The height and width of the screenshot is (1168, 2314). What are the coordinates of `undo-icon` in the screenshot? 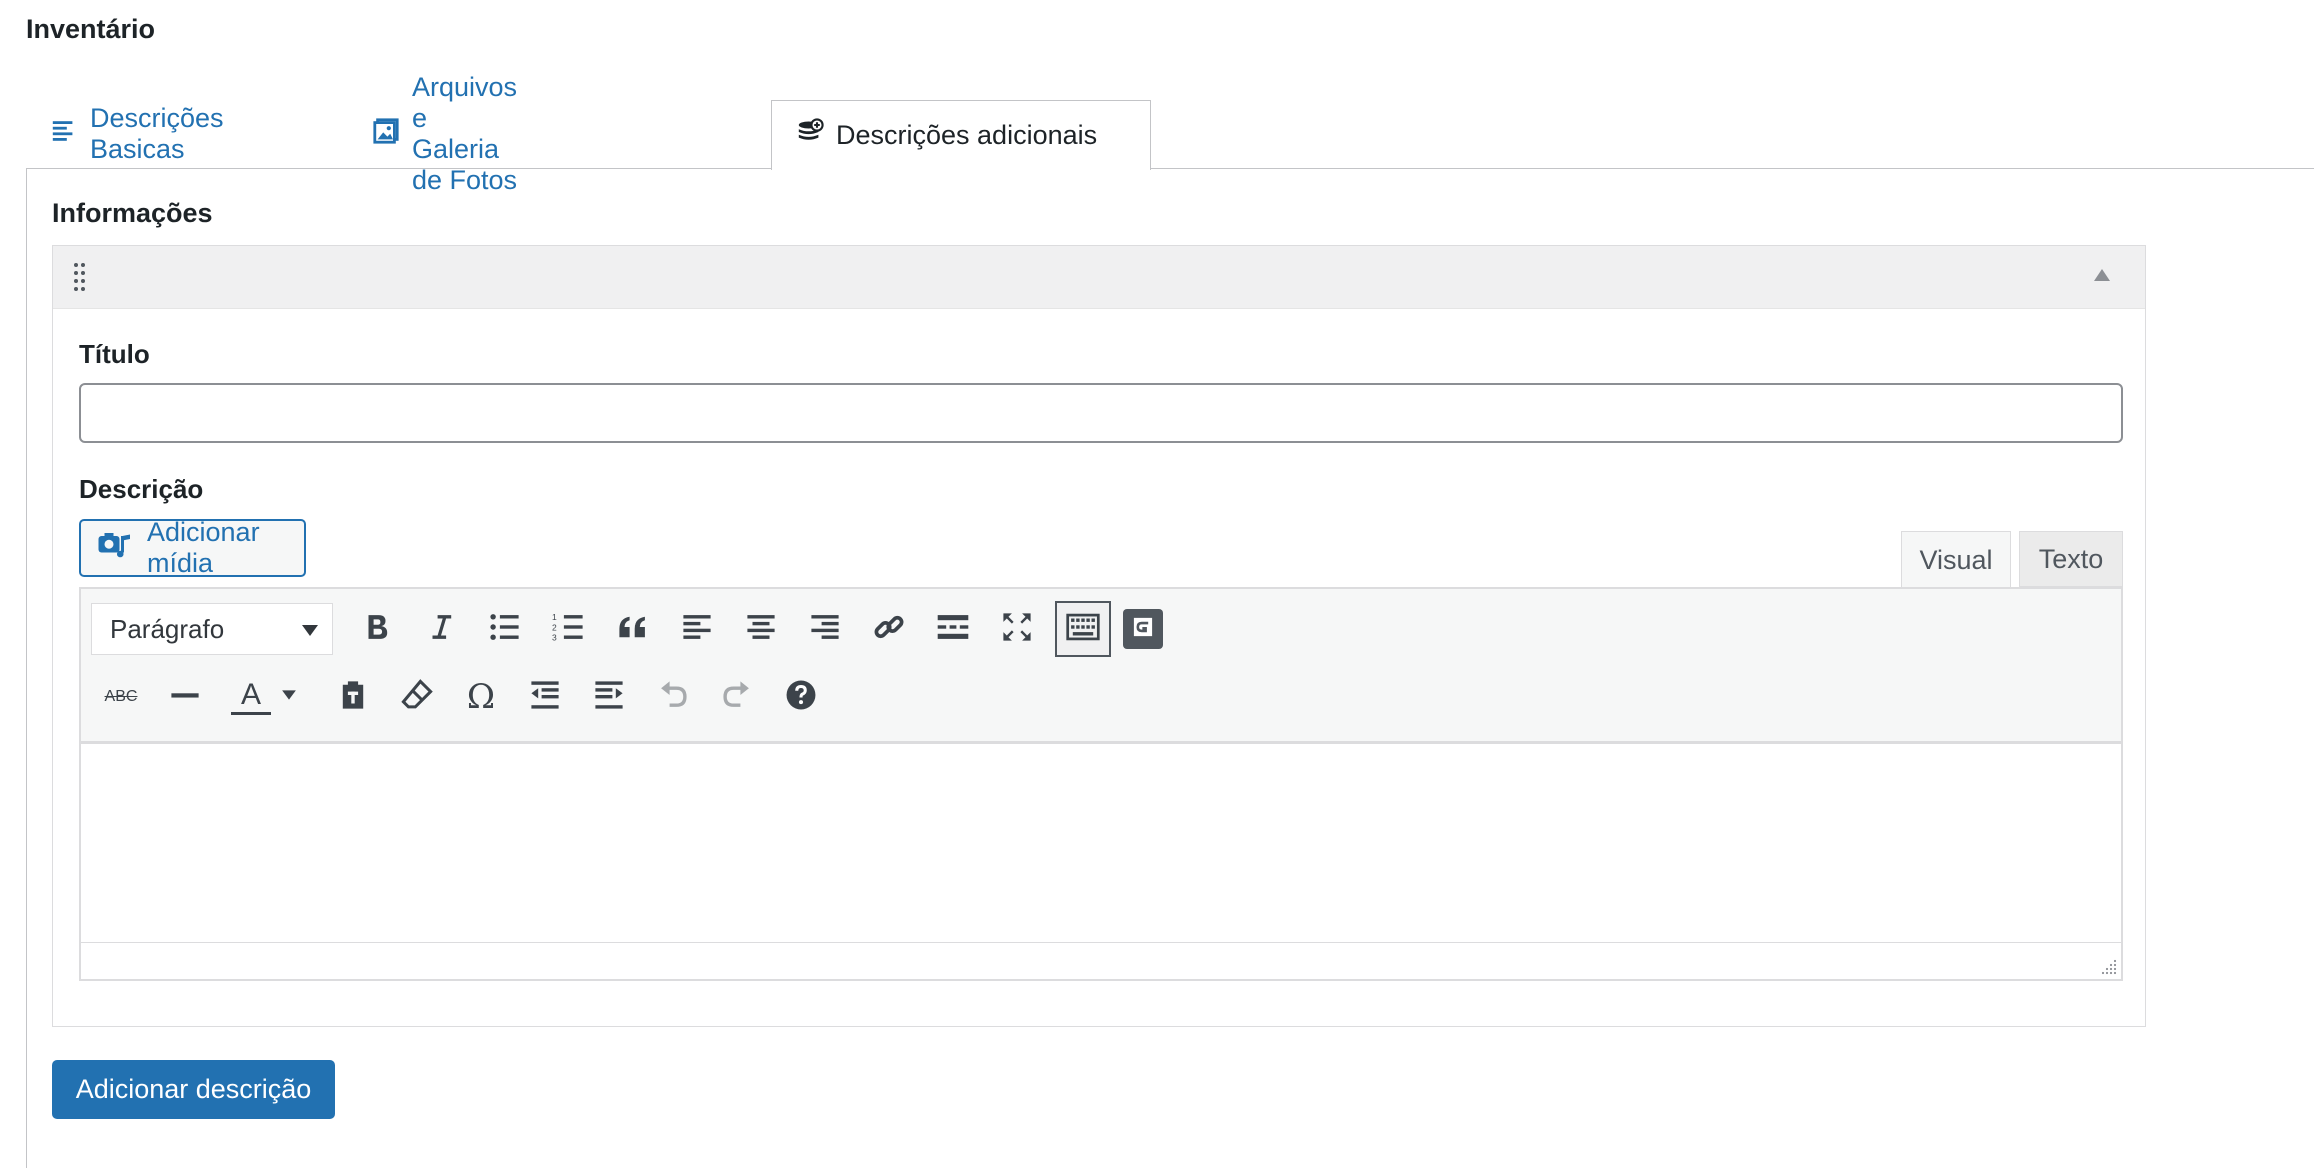 It's located at (673, 697).